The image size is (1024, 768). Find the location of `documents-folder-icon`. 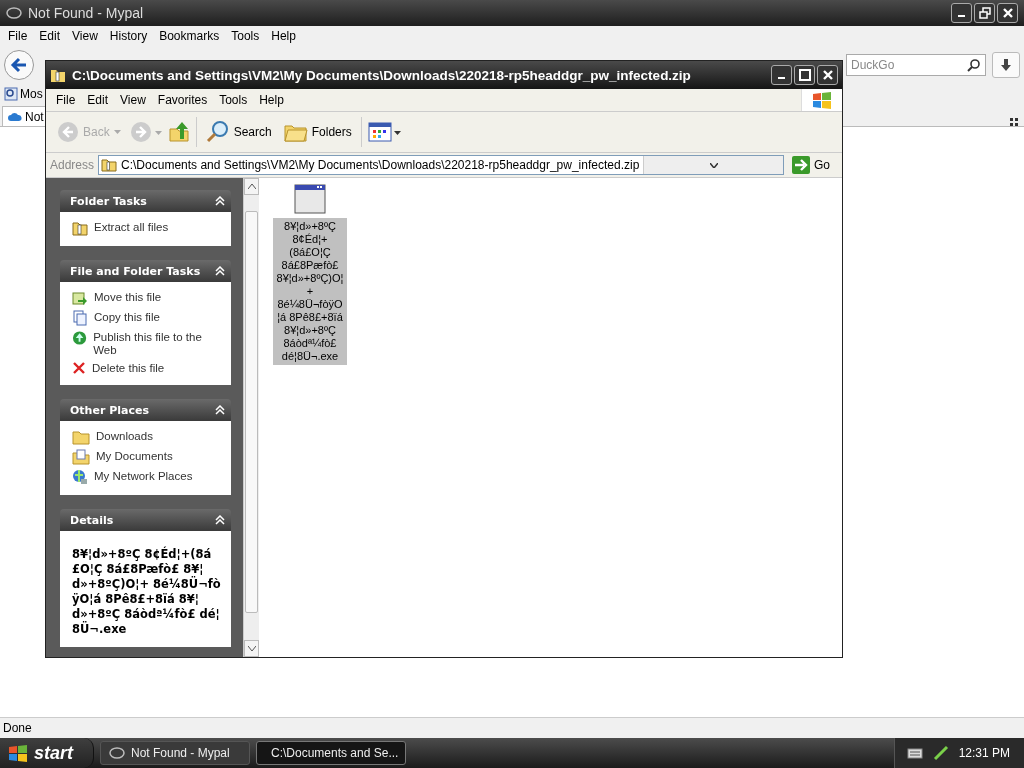

documents-folder-icon is located at coordinates (81, 457).